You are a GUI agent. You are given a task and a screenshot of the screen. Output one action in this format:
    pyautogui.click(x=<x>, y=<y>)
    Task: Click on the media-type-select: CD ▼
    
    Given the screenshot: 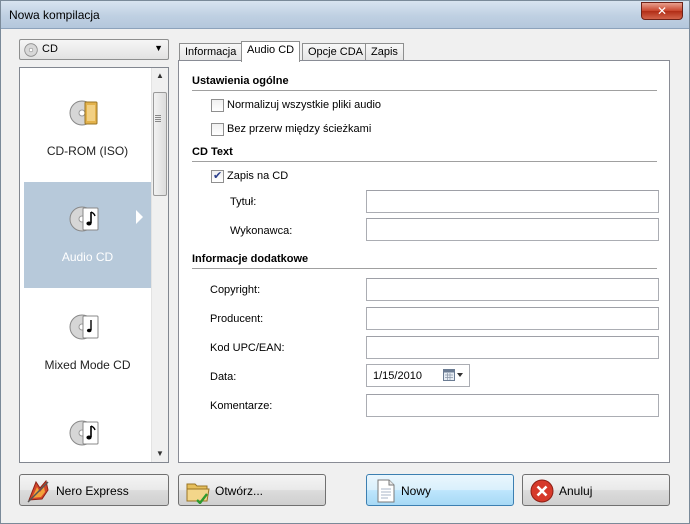 What is the action you would take?
    pyautogui.click(x=94, y=49)
    